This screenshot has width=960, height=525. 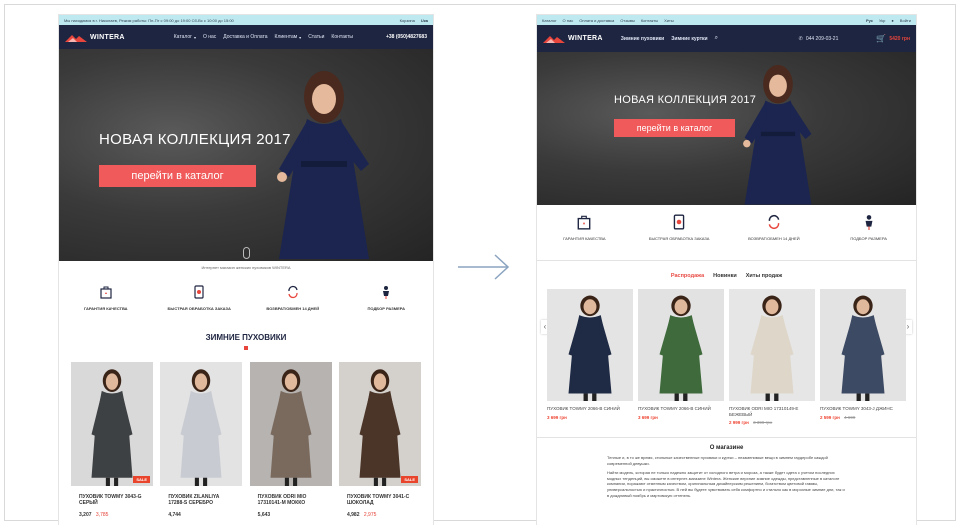 I want to click on product-name: ПУХОВИК TOWMY 3041-C ШОКОЛАД, so click(x=380, y=496).